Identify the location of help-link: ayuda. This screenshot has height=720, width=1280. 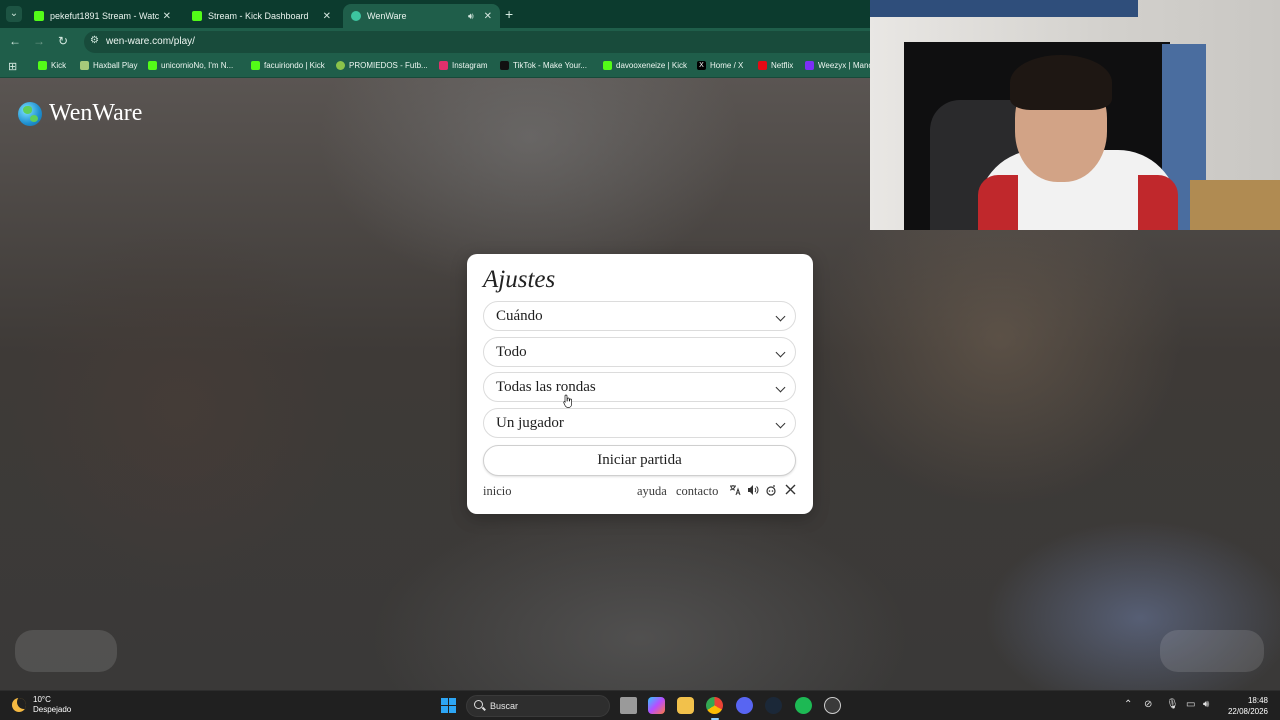
(652, 491).